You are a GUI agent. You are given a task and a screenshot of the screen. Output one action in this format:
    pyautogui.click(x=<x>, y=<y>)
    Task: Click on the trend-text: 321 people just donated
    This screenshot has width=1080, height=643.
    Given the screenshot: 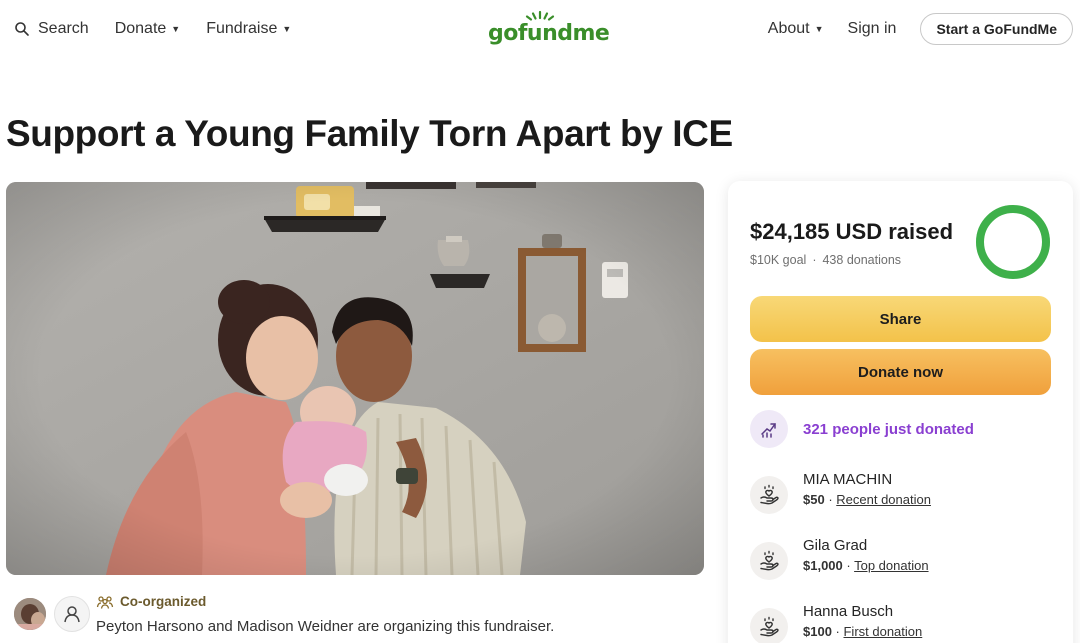 What is the action you would take?
    pyautogui.click(x=888, y=429)
    